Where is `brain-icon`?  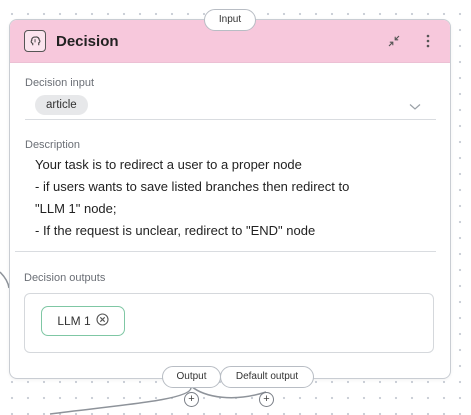
brain-icon is located at coordinates (35, 41).